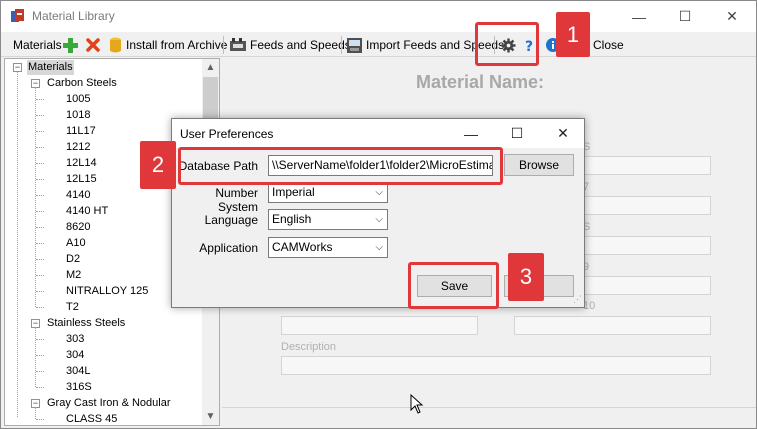 Image resolution: width=757 pixels, height=429 pixels. What do you see at coordinates (489, 407) in the screenshot?
I see `status-divider` at bounding box center [489, 407].